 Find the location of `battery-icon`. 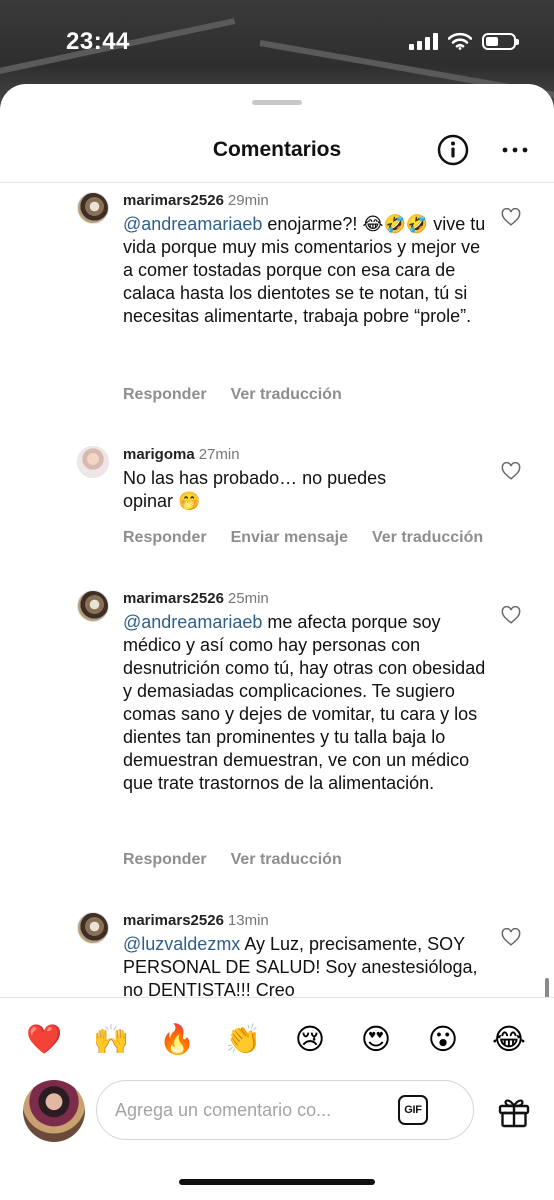

battery-icon is located at coordinates (500, 41).